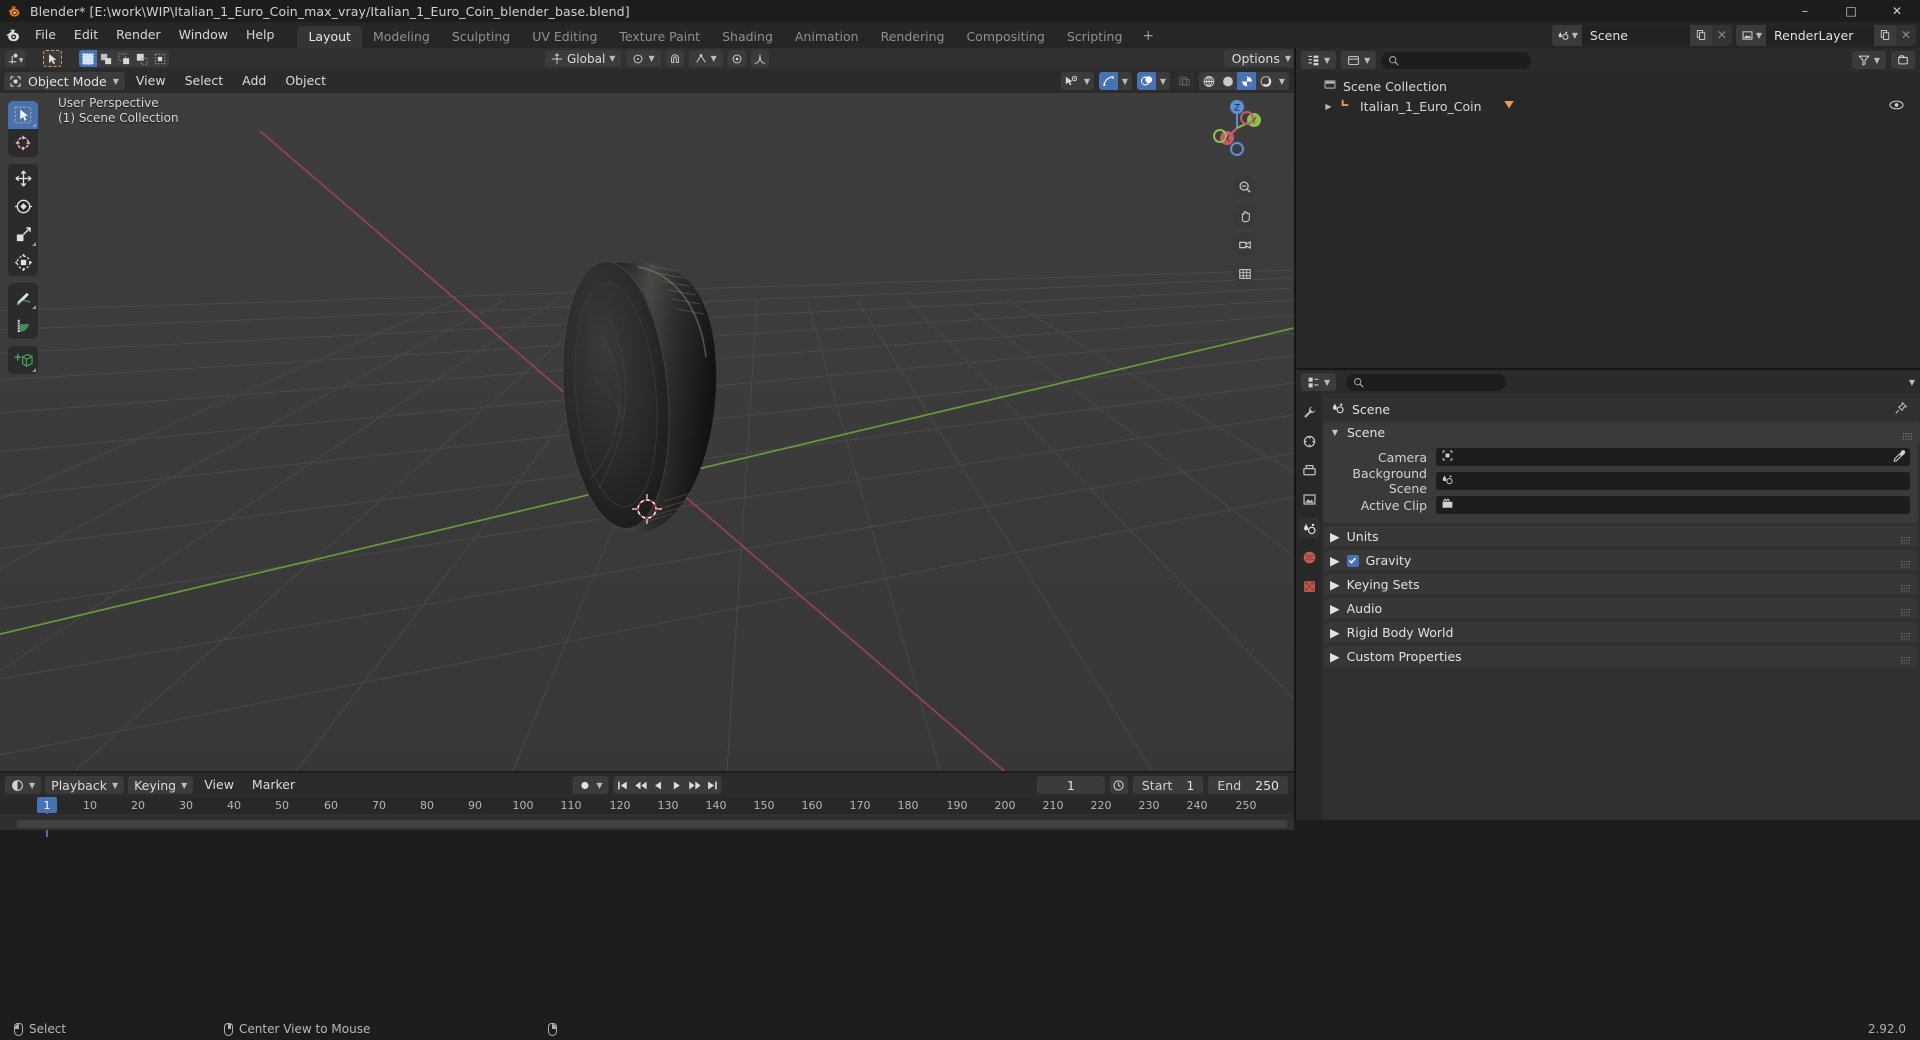  I want to click on blender-menu-icon, so click(13, 35).